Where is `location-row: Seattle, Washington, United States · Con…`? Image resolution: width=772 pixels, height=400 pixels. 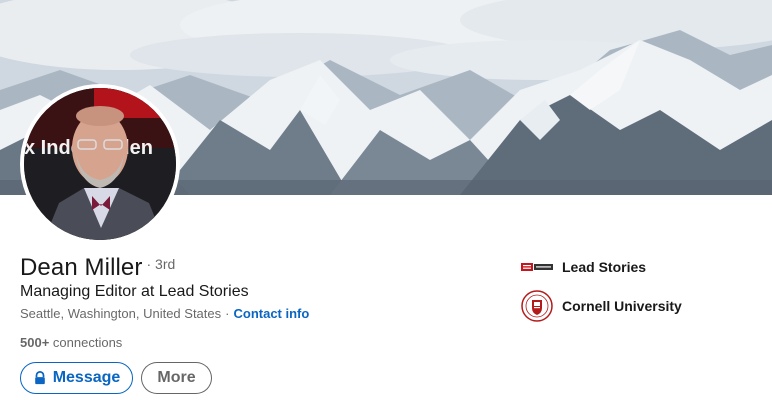 location-row: Seattle, Washington, United States · Con… is located at coordinates (164, 313).